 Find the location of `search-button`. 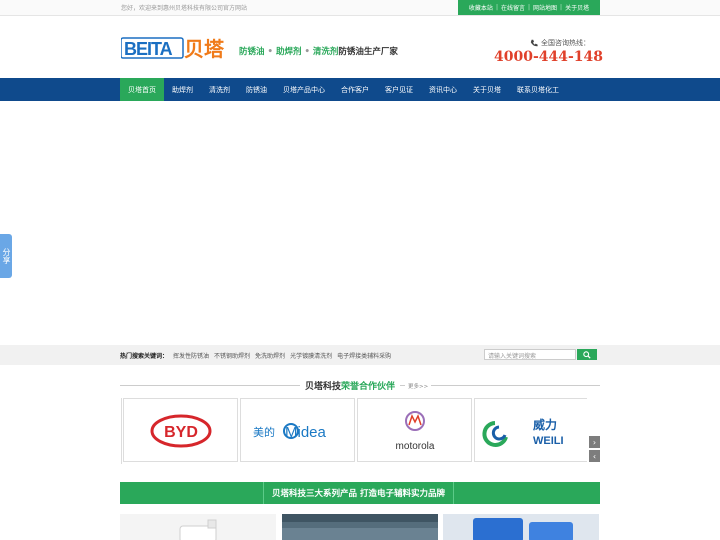

search-button is located at coordinates (587, 354).